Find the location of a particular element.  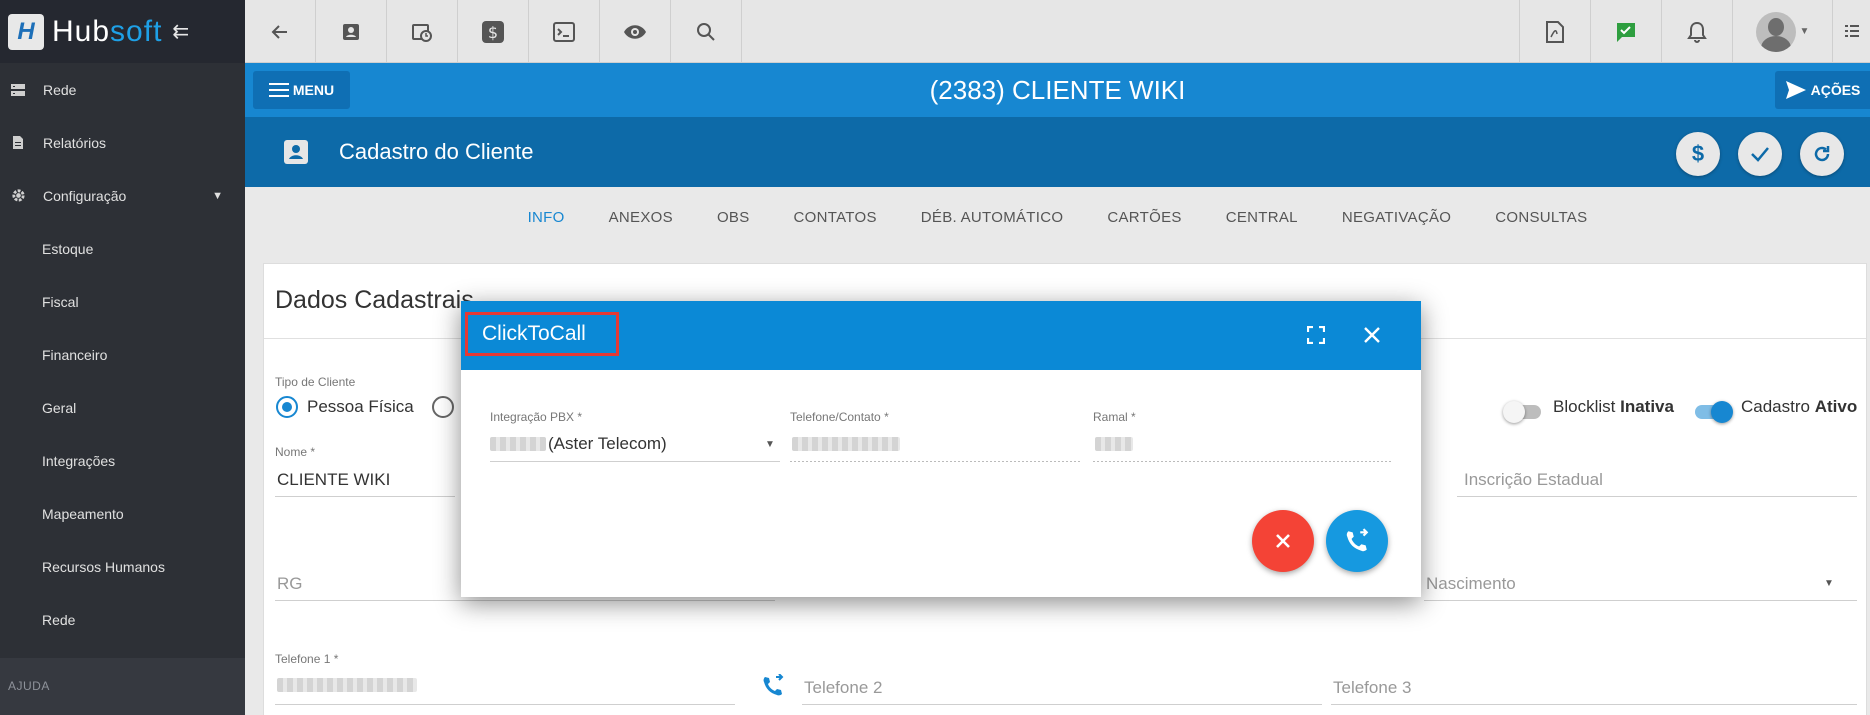

telefone-contato-label: Telefone/Contato * is located at coordinates (839, 417).